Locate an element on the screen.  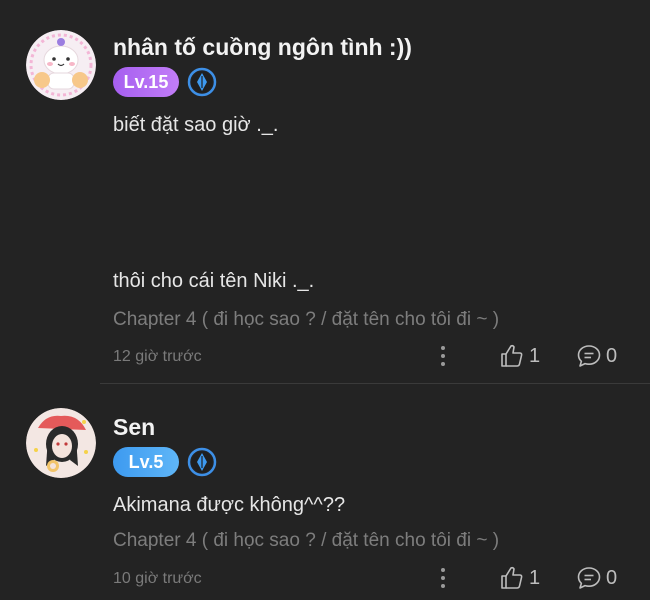
username: nhân tố cuồng ngôn tình :)) is located at coordinates (262, 47).